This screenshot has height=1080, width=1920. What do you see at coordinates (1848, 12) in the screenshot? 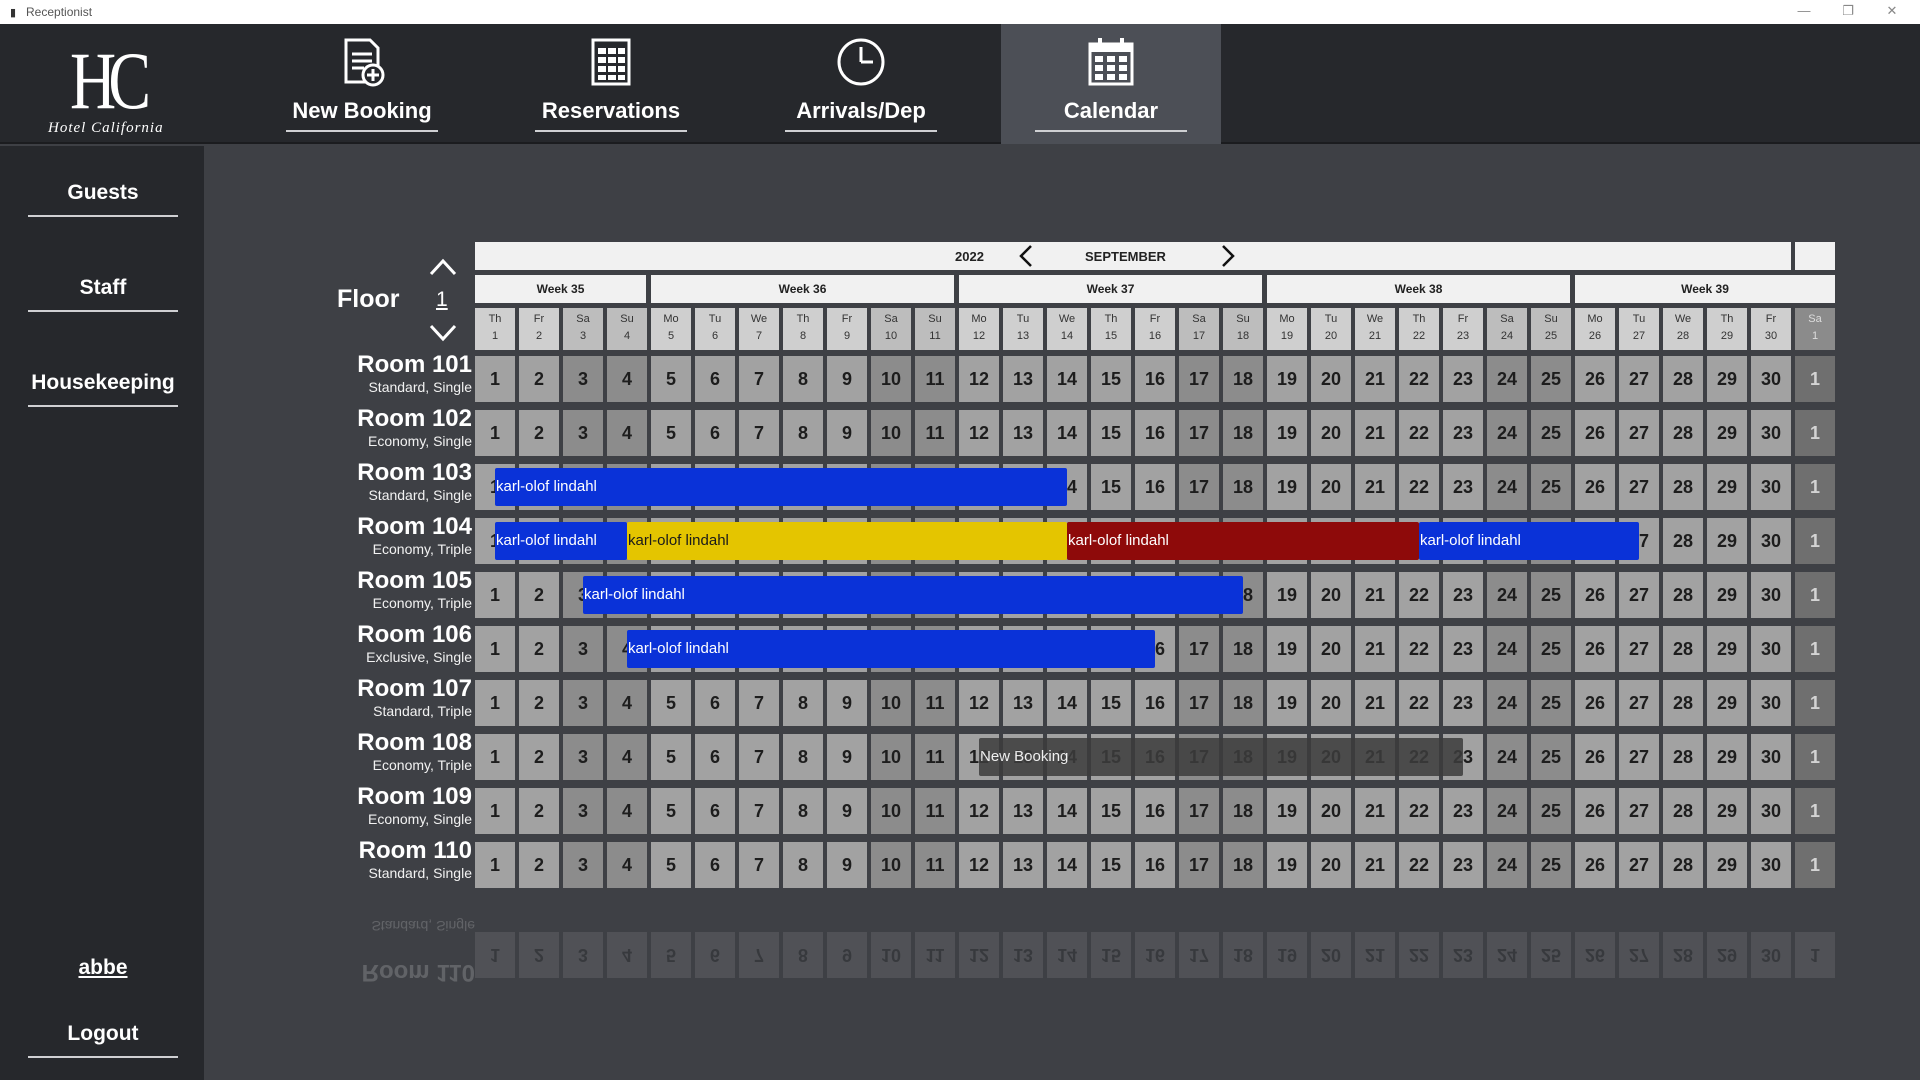
I see `restore-icon: ❐` at bounding box center [1848, 12].